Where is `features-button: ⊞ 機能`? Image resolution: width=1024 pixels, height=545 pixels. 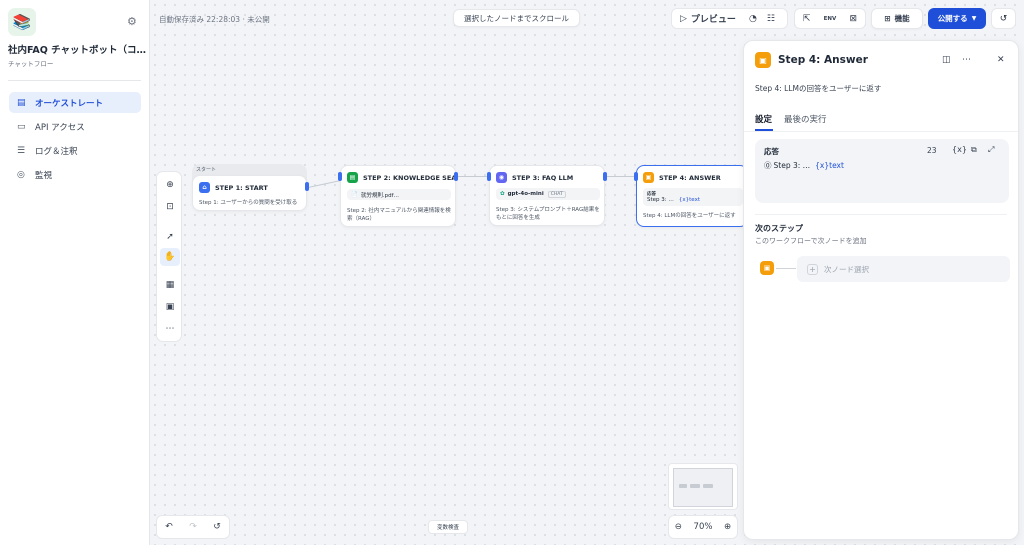
features-button: ⊞ 機能 is located at coordinates (897, 18).